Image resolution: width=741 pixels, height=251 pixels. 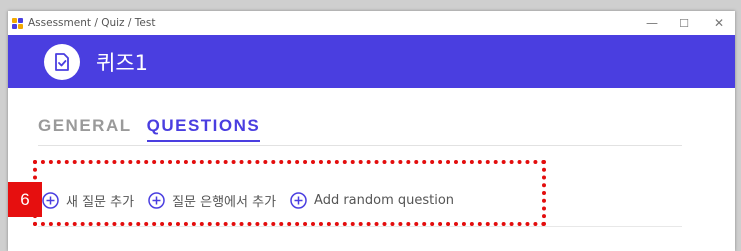 What do you see at coordinates (100, 202) in the screenshot?
I see `add-new-question-label: 새 질문 추가` at bounding box center [100, 202].